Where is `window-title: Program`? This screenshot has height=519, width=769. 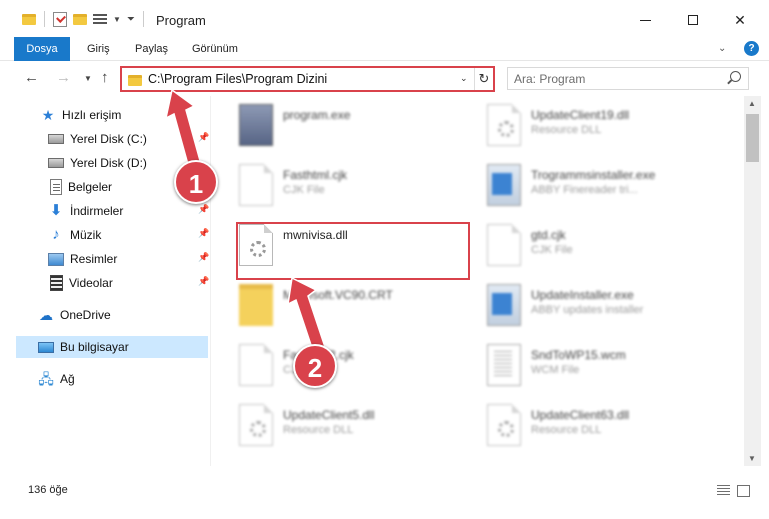 window-title: Program is located at coordinates (181, 20).